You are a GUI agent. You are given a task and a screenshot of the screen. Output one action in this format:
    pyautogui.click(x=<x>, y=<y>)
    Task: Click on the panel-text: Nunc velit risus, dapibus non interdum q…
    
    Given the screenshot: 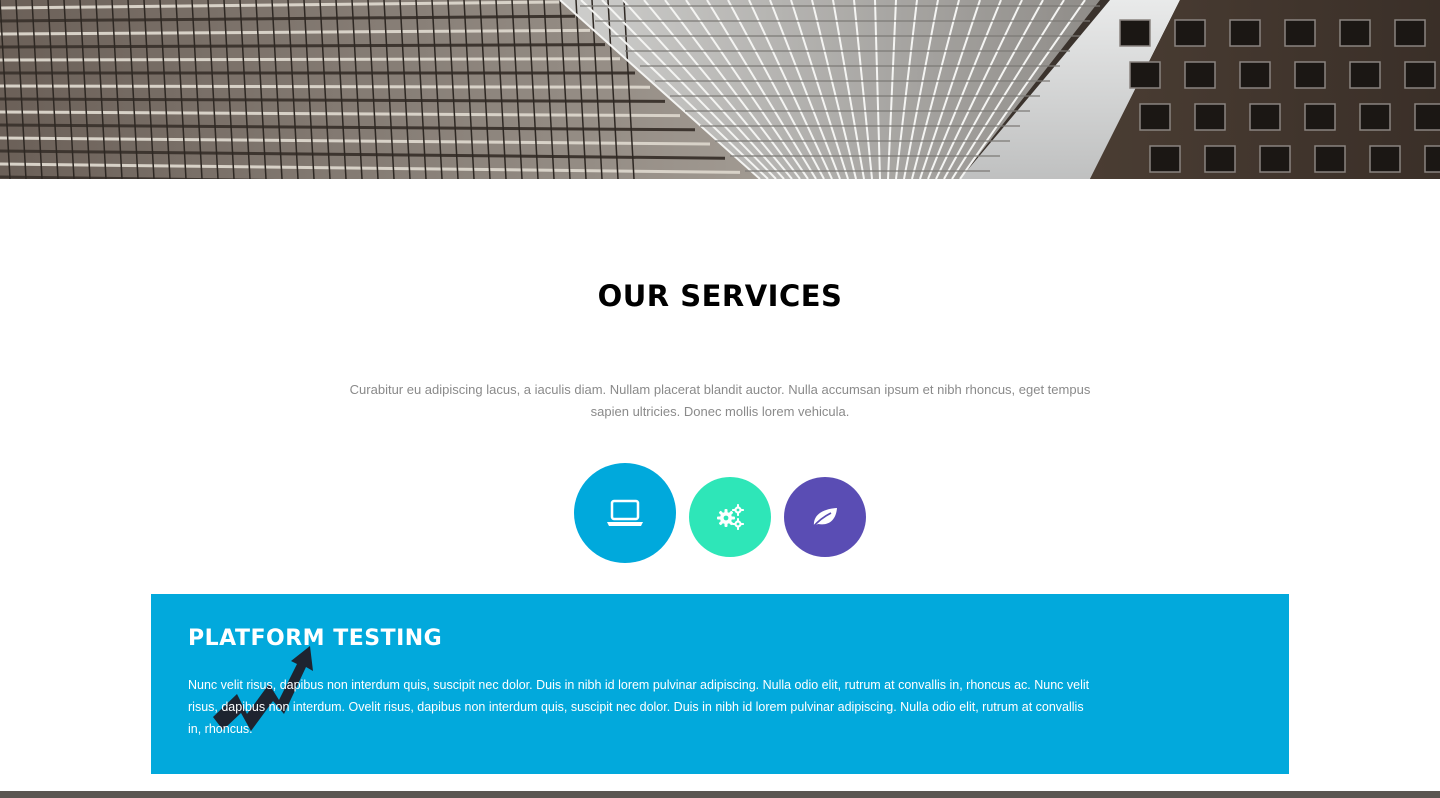 What is the action you would take?
    pyautogui.click(x=639, y=707)
    